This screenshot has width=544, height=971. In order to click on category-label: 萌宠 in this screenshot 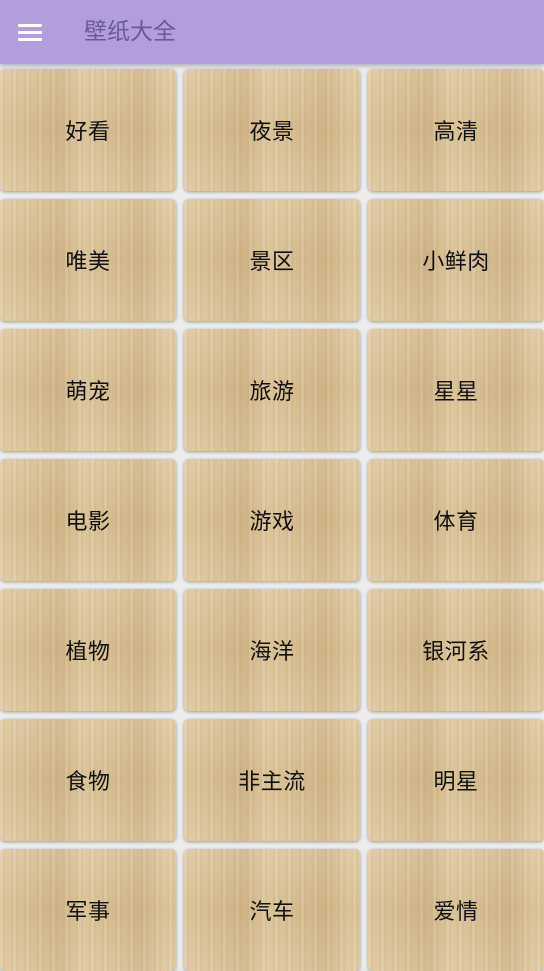, I will do `click(88, 392)`.